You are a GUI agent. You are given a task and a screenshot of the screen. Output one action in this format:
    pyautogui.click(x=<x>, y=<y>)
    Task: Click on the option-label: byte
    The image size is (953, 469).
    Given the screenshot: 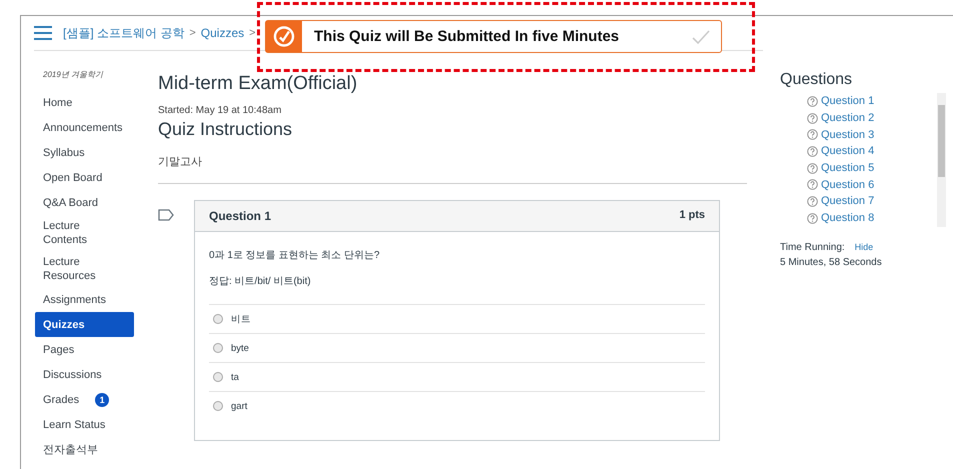 What is the action you would take?
    pyautogui.click(x=240, y=348)
    